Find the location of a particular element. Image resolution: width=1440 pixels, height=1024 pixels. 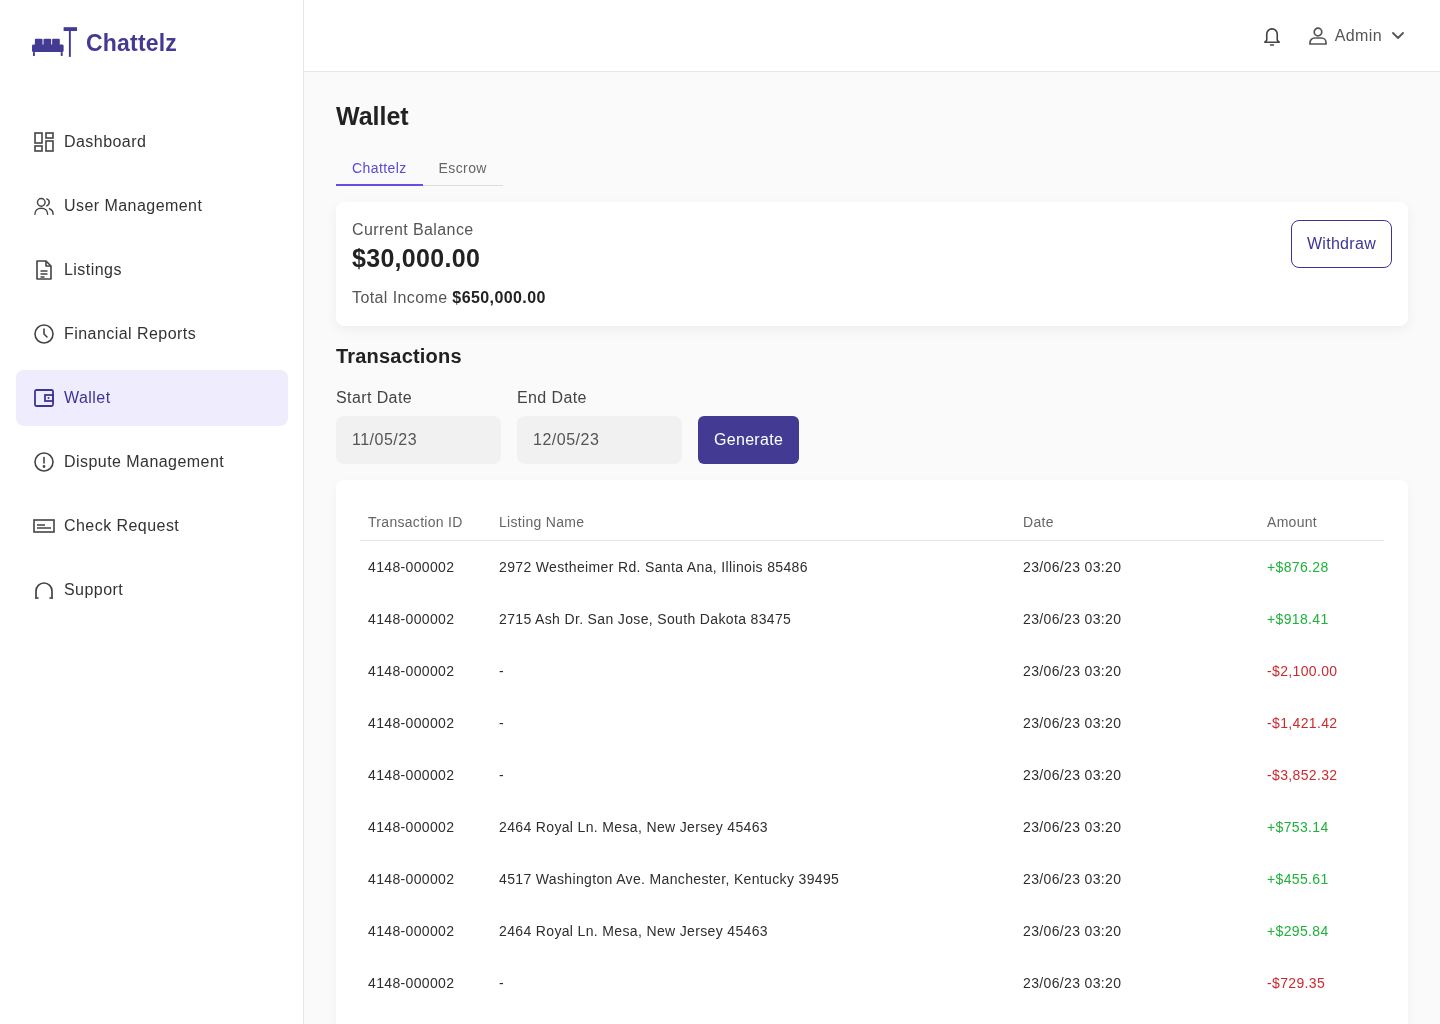

section-title: Transactions is located at coordinates (399, 356).